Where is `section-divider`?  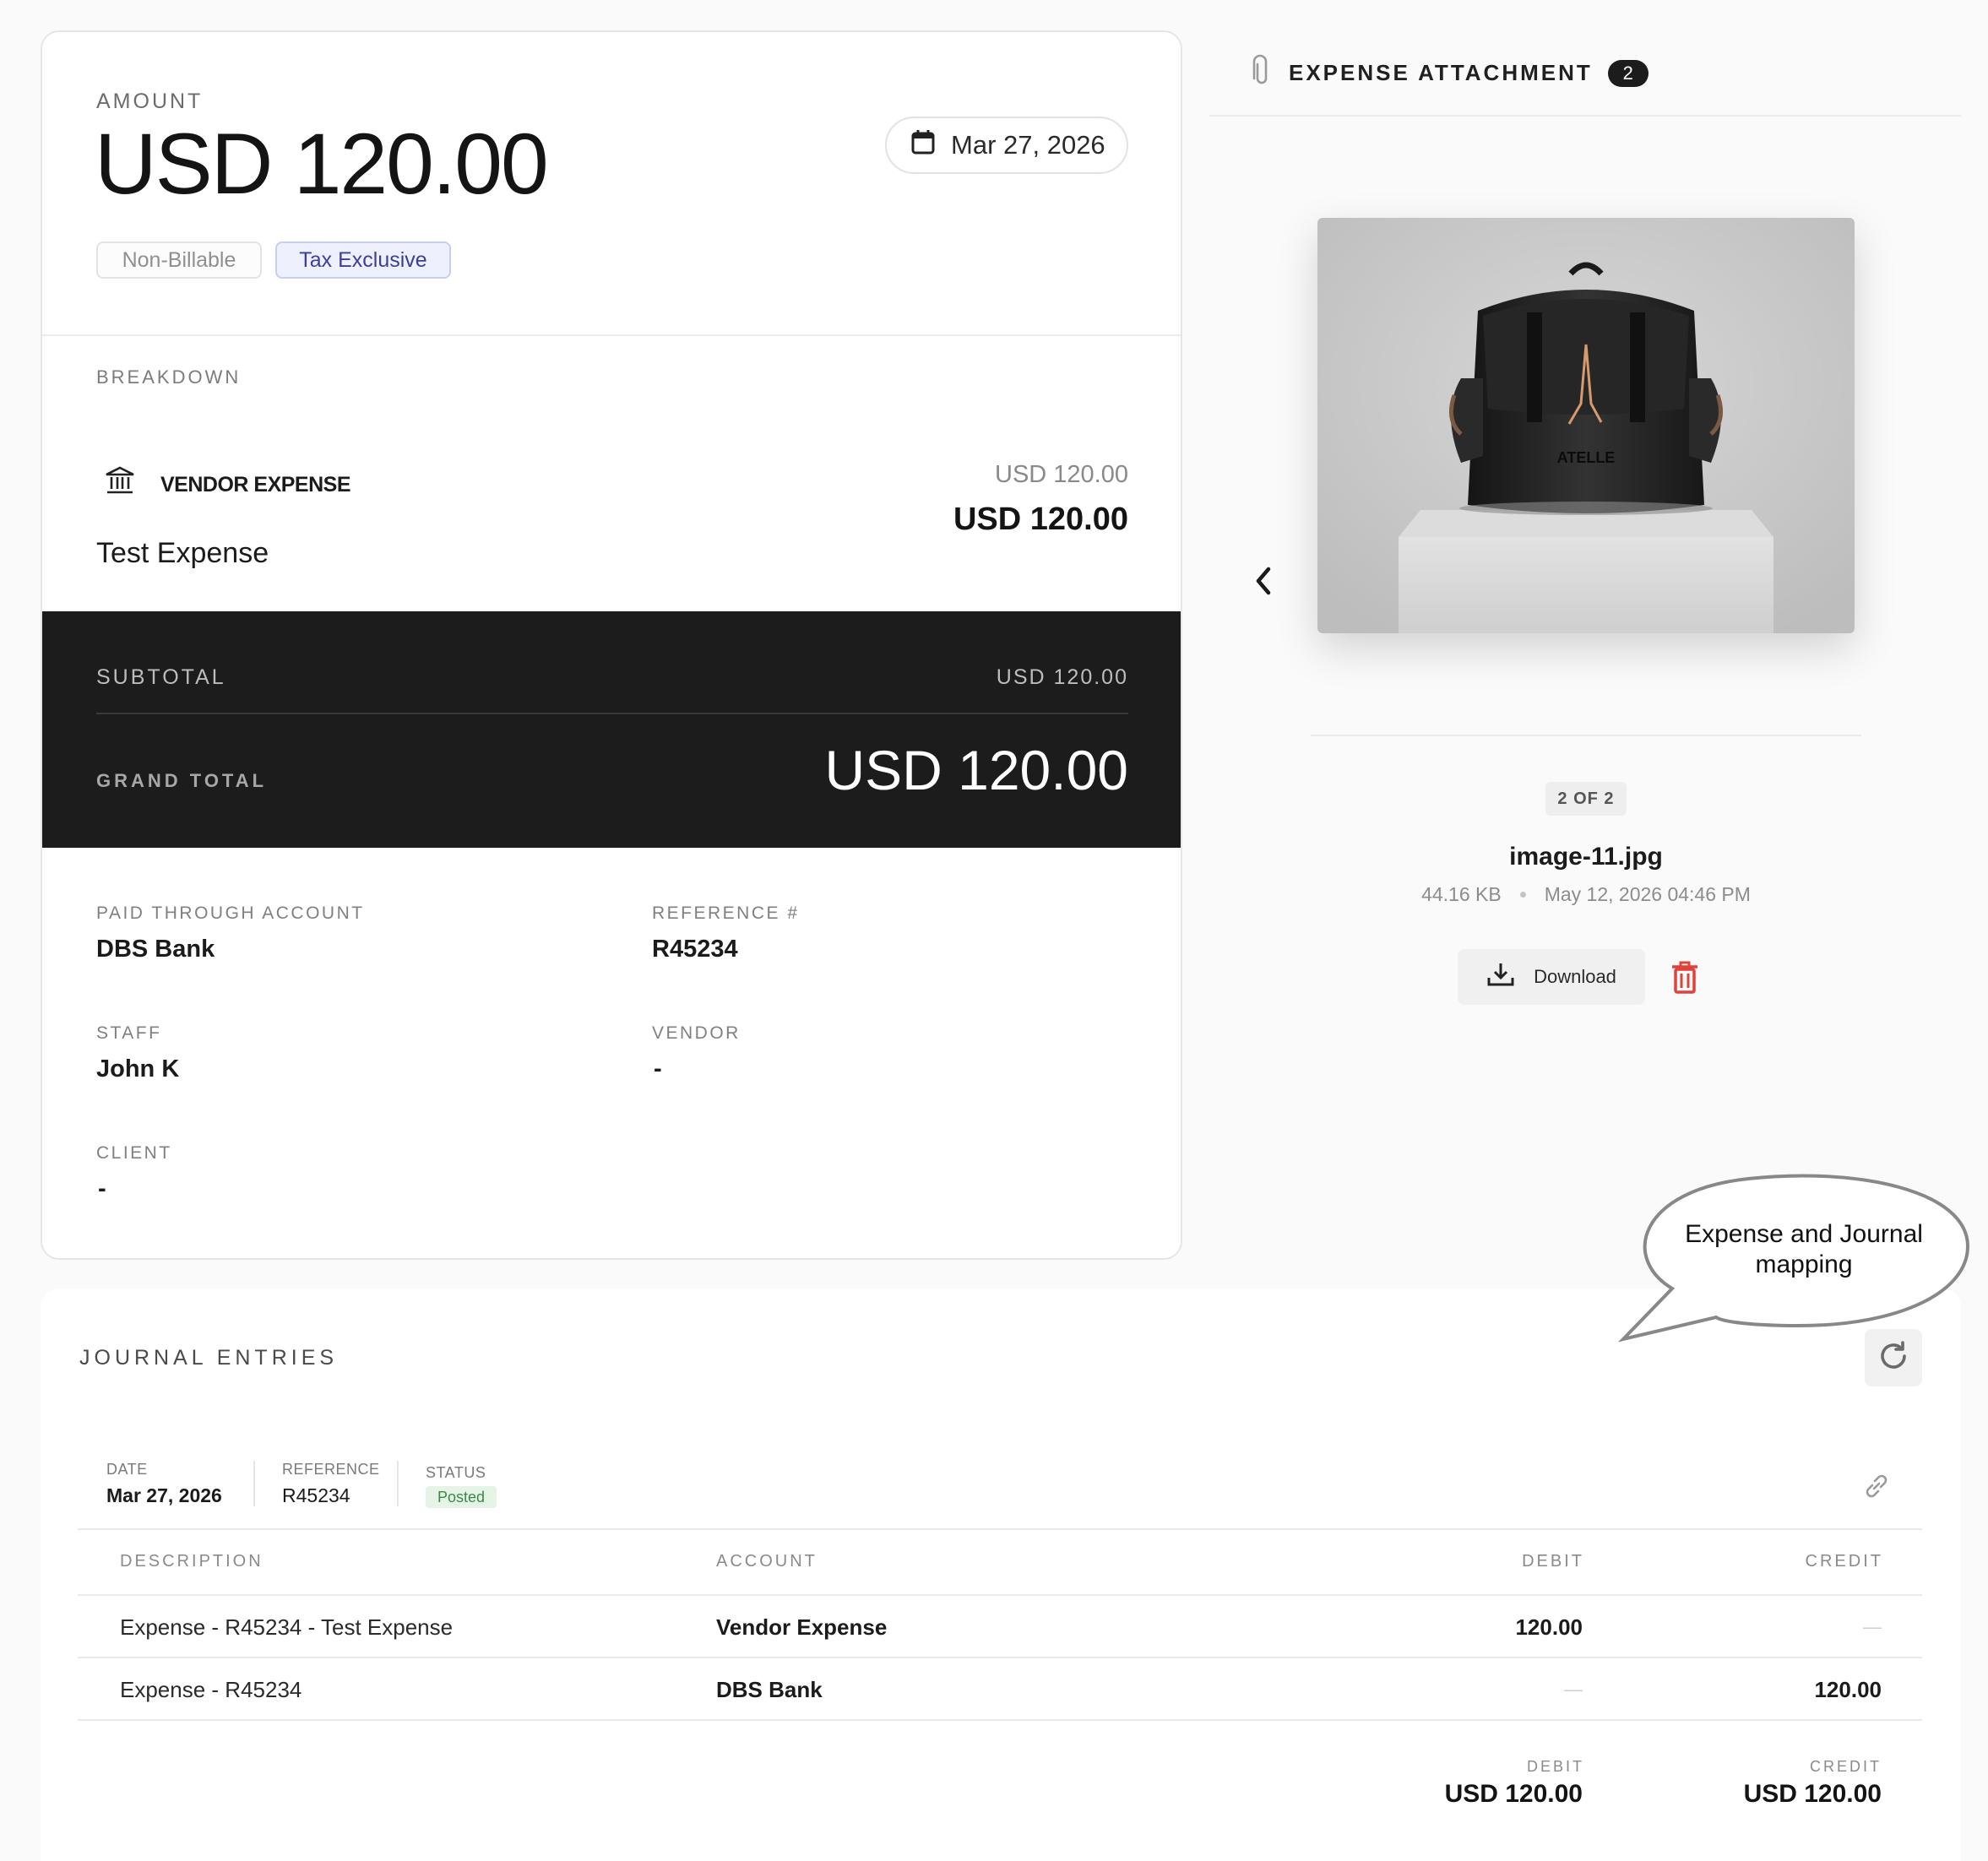
section-divider is located at coordinates (611, 335).